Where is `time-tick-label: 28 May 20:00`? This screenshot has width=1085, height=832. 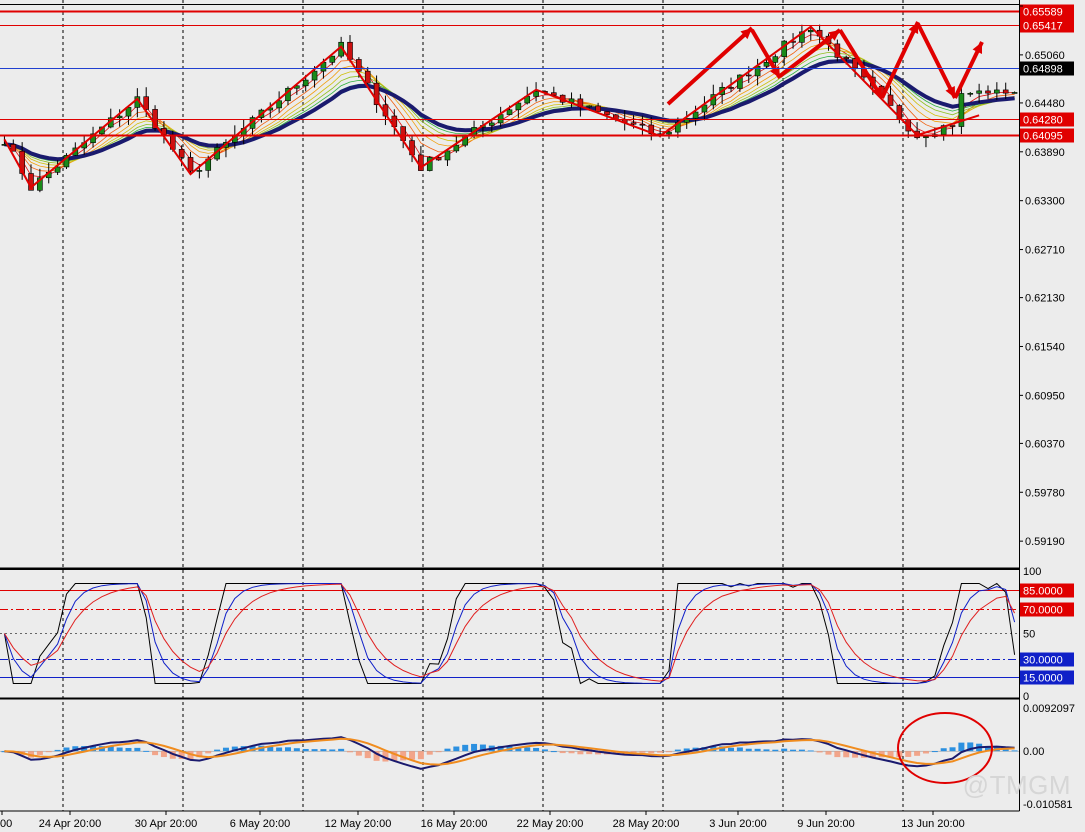 time-tick-label: 28 May 20:00 is located at coordinates (646, 824).